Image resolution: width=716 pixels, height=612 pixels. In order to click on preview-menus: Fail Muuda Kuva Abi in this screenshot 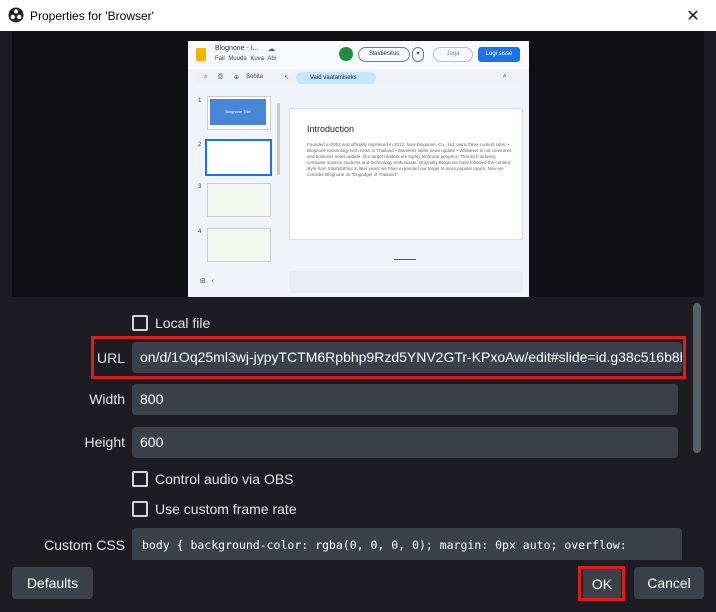, I will do `click(246, 59)`.